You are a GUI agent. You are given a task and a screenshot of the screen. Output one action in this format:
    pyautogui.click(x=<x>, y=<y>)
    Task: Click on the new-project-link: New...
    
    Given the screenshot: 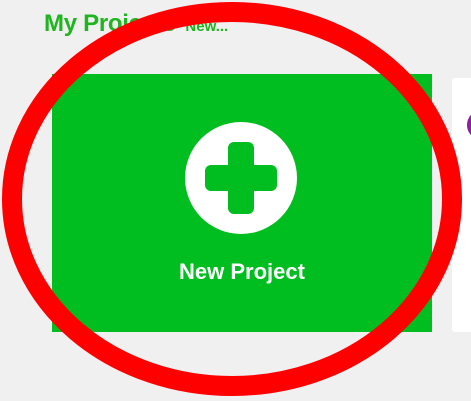 What is the action you would take?
    pyautogui.click(x=206, y=26)
    